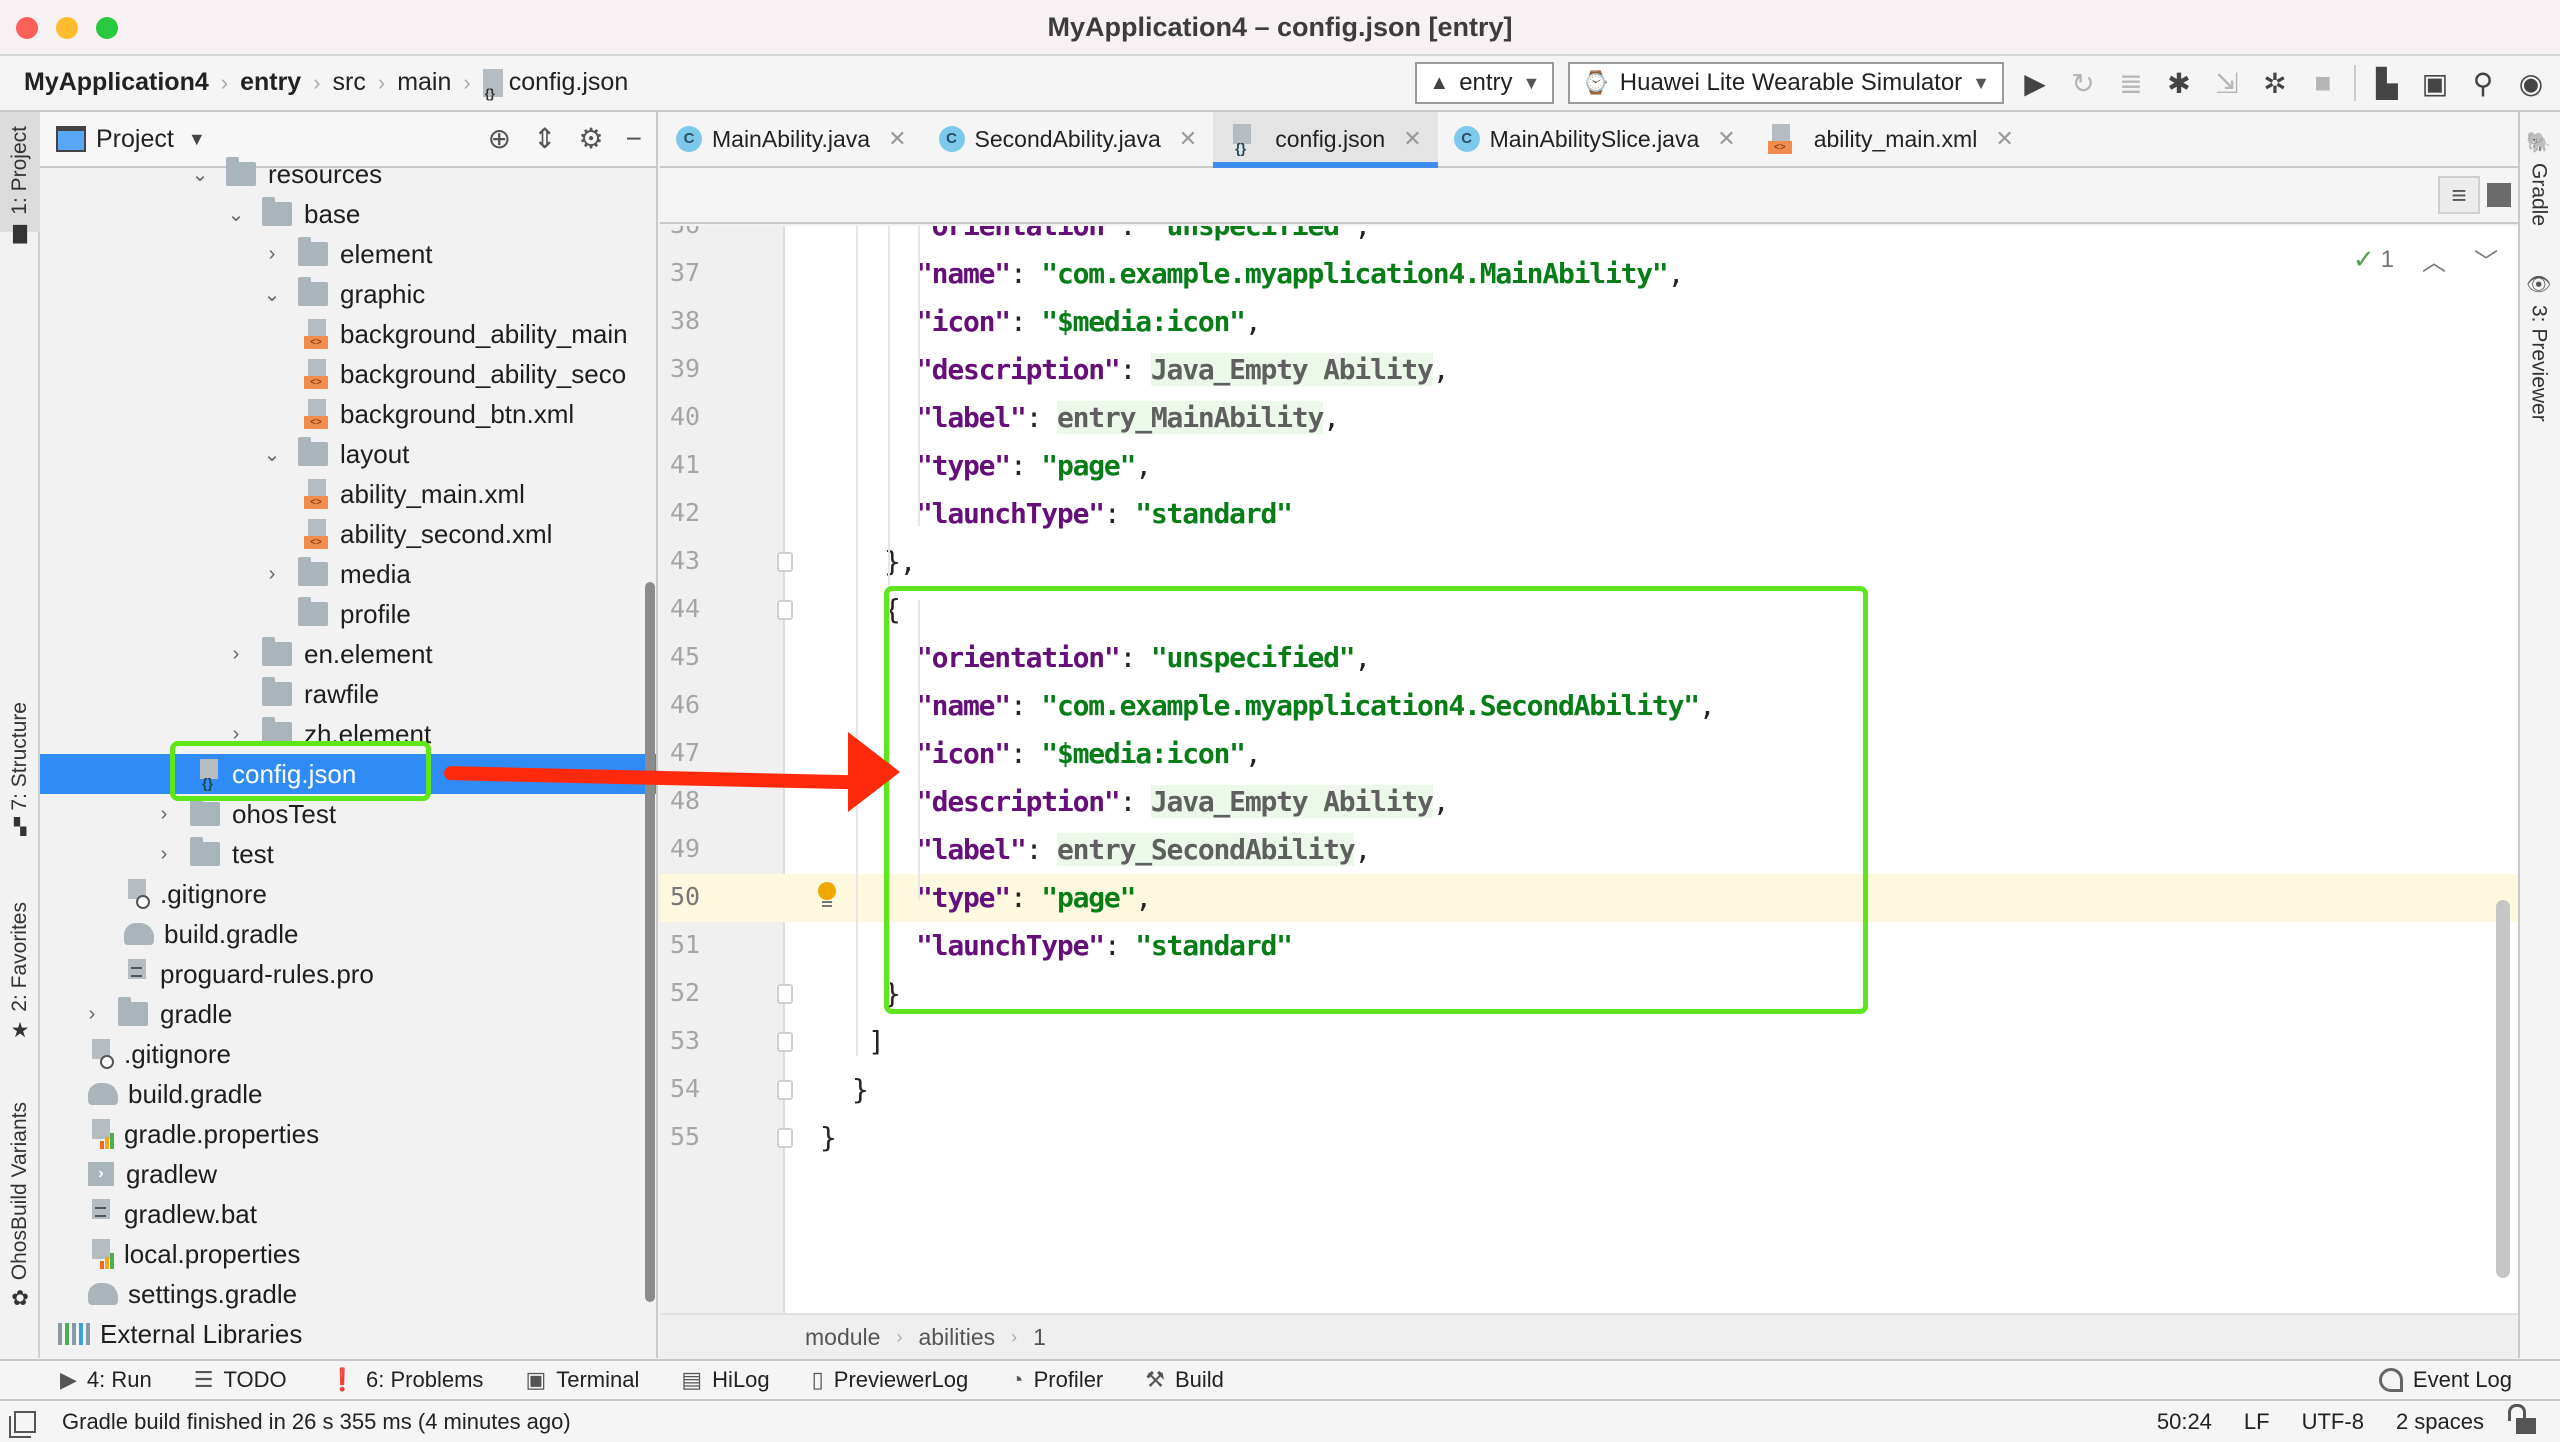  What do you see at coordinates (348, 454) in the screenshot?
I see `tree-item: ⌄ layout` at bounding box center [348, 454].